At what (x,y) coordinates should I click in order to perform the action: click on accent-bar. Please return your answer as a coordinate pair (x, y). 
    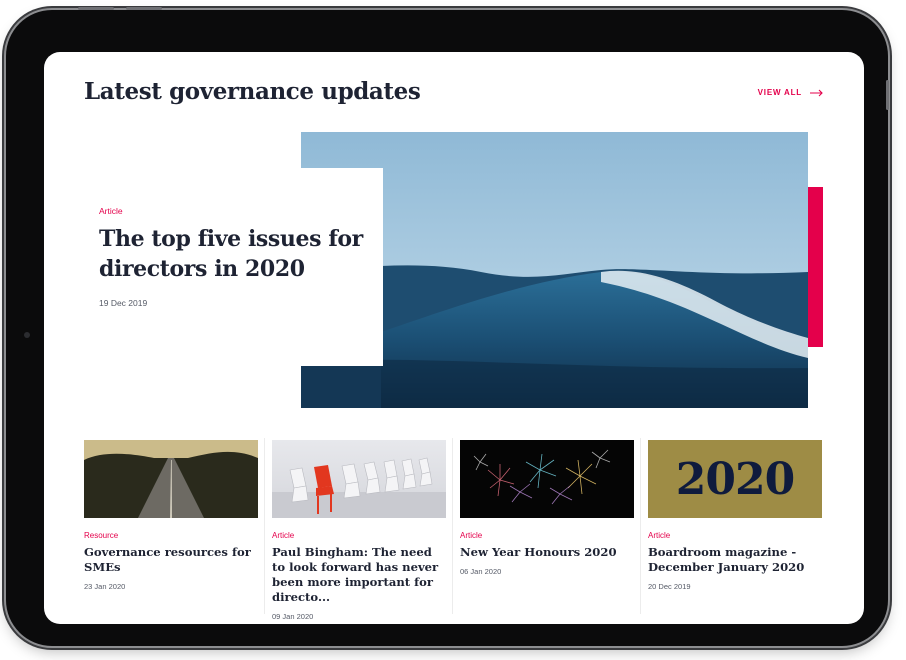
    Looking at the image, I should click on (815, 267).